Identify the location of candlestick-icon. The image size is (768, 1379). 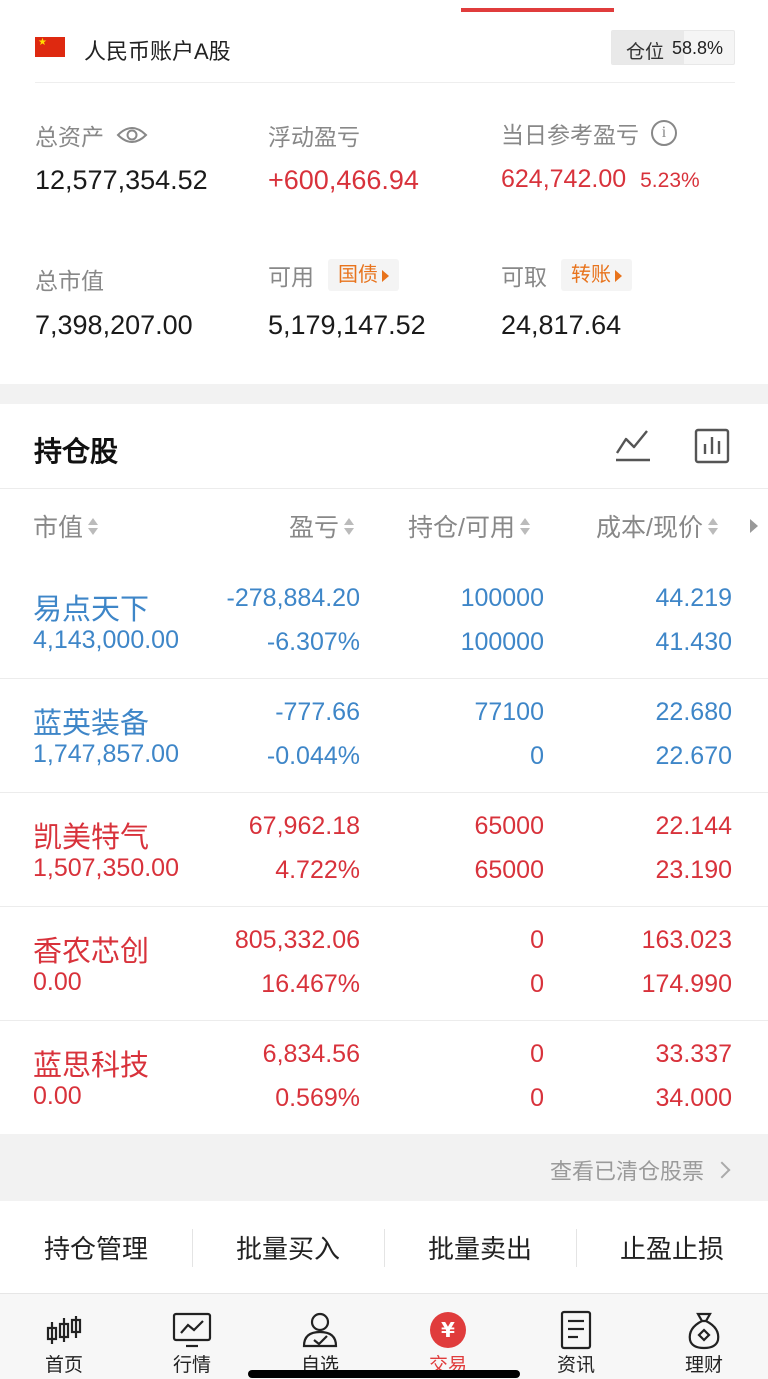
(64, 1330).